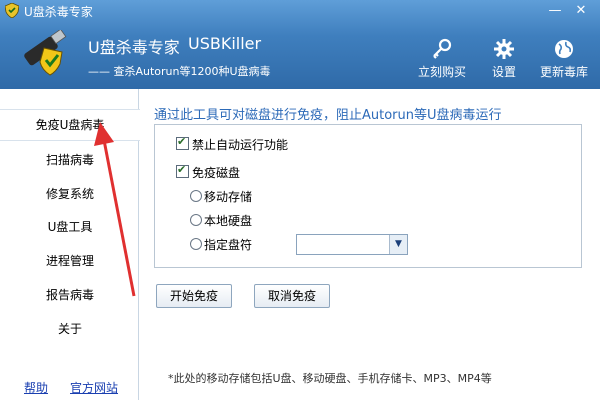 The image size is (600, 400). What do you see at coordinates (115, 209) in the screenshot?
I see `red-arrow-annotation` at bounding box center [115, 209].